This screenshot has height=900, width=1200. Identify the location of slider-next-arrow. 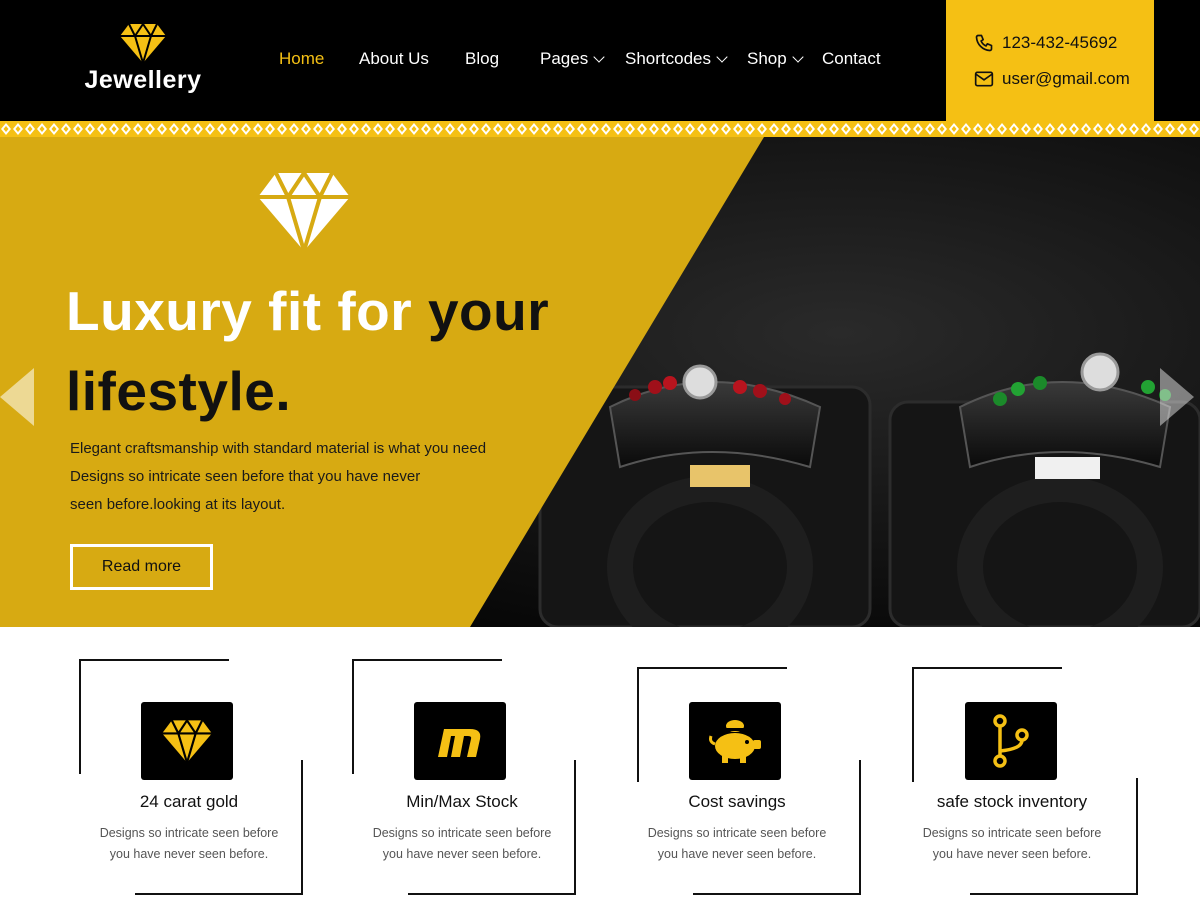
(1177, 397).